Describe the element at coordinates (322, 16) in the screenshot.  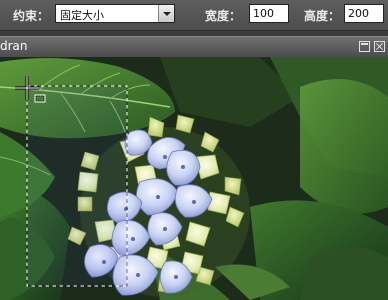
I see `height-label: 高度：` at that location.